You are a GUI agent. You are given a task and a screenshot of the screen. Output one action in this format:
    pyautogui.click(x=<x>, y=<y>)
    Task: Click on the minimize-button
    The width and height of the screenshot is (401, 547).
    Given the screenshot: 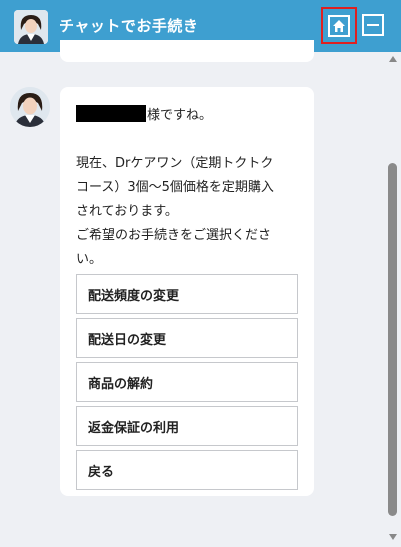 What is the action you would take?
    pyautogui.click(x=373, y=25)
    